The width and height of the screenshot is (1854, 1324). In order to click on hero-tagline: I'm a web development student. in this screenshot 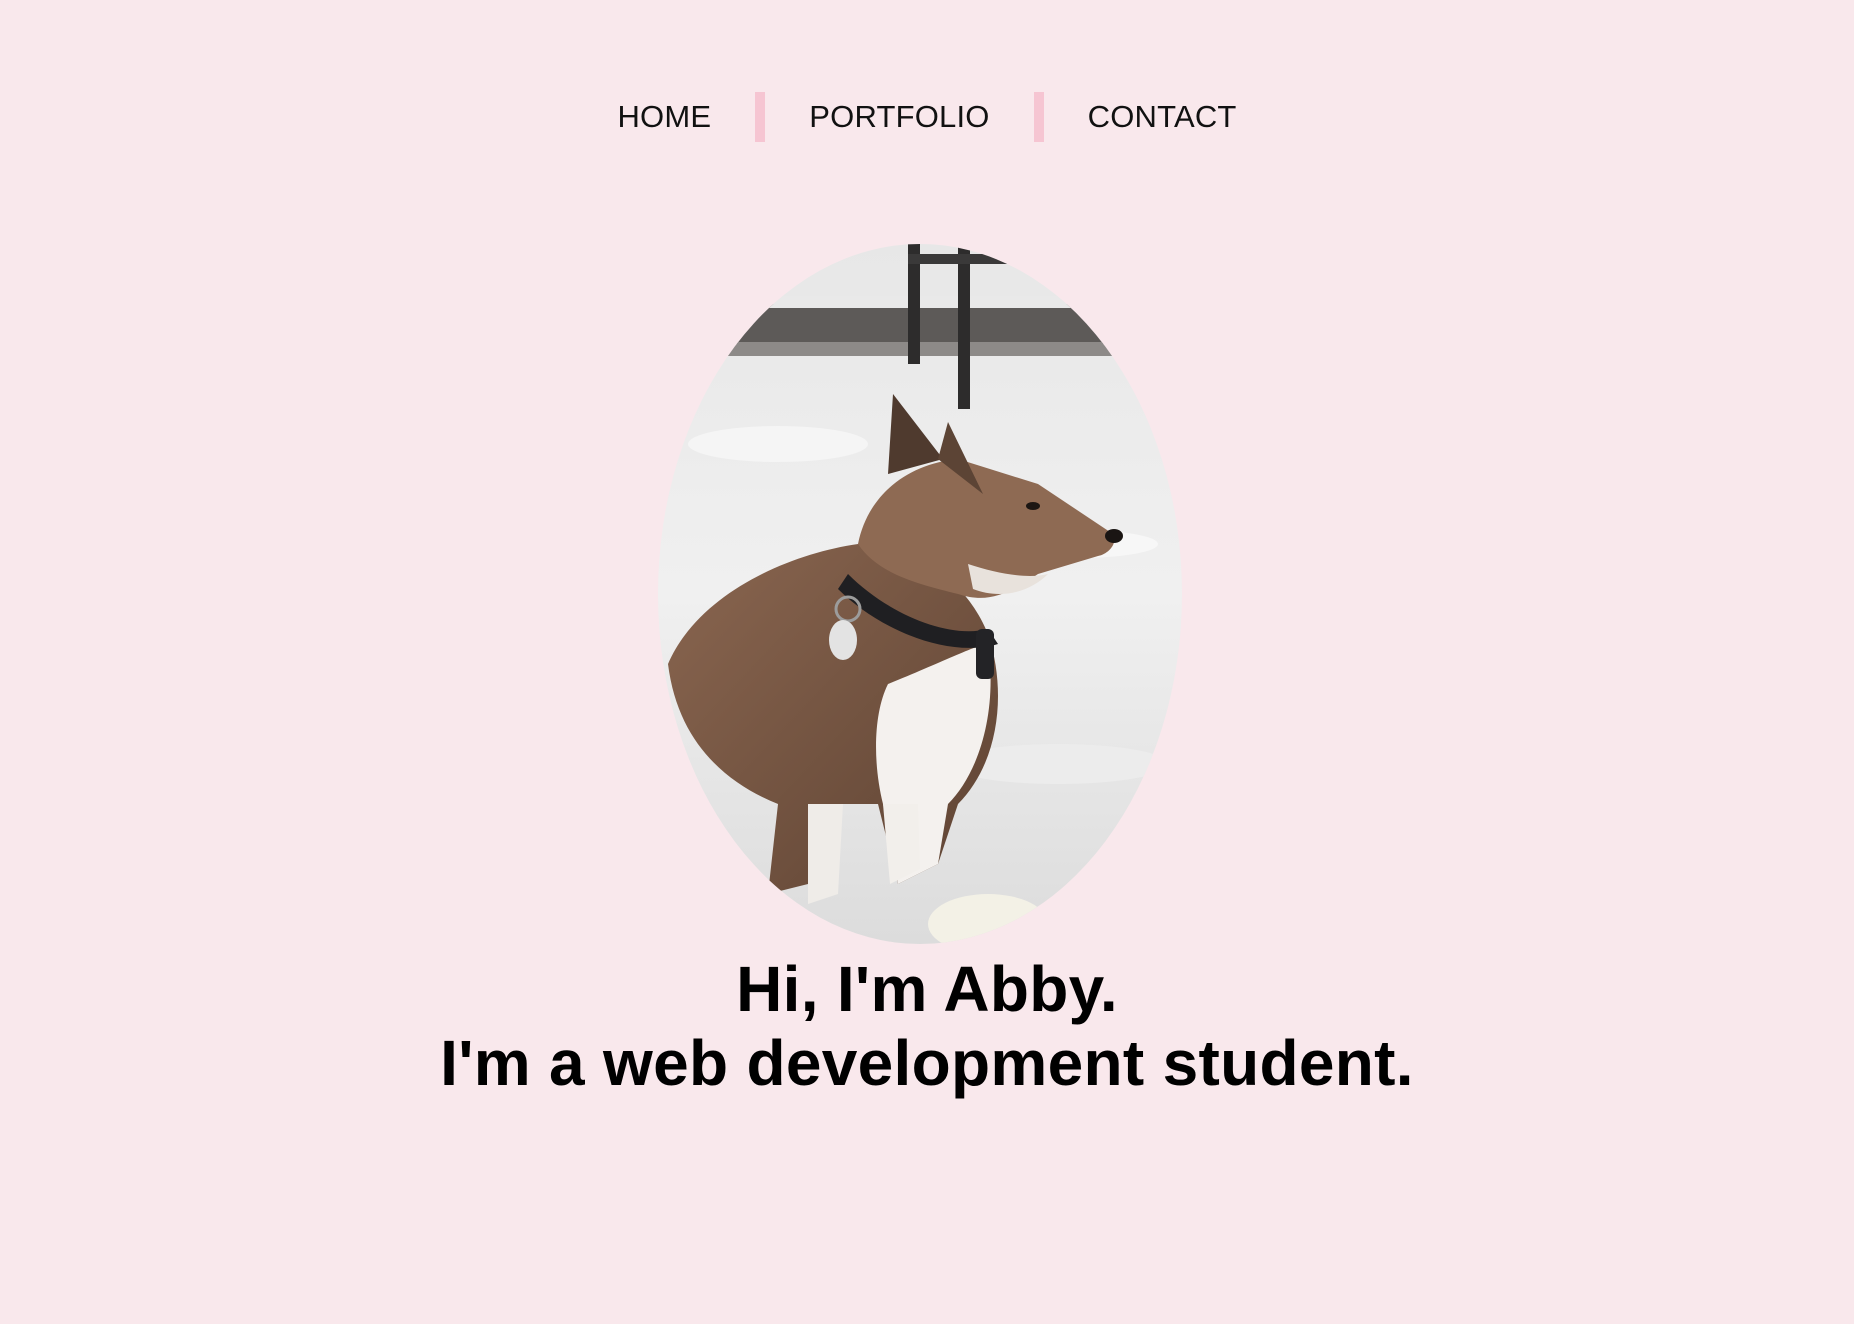, I will do `click(927, 1063)`.